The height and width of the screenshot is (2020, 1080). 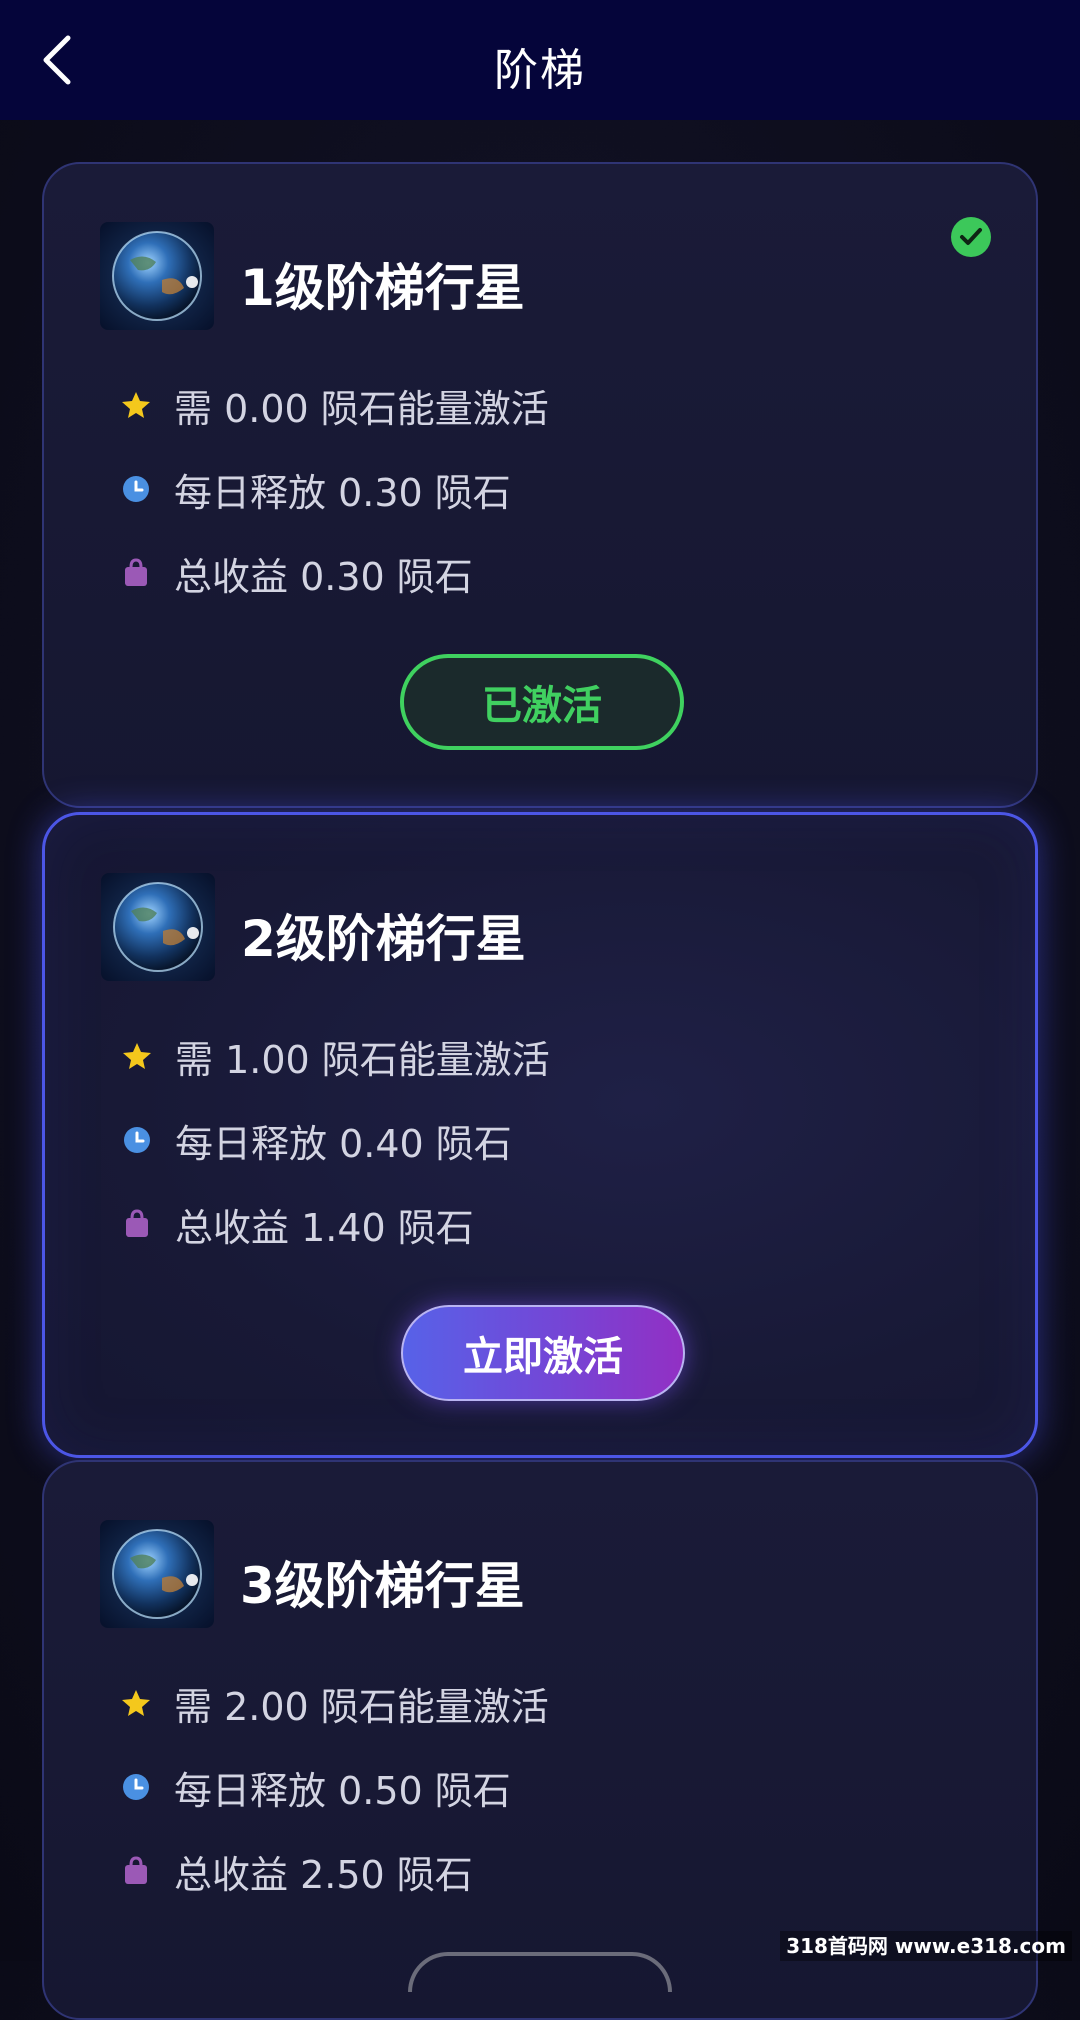 What do you see at coordinates (540, 70) in the screenshot?
I see `page-title: 阶梯` at bounding box center [540, 70].